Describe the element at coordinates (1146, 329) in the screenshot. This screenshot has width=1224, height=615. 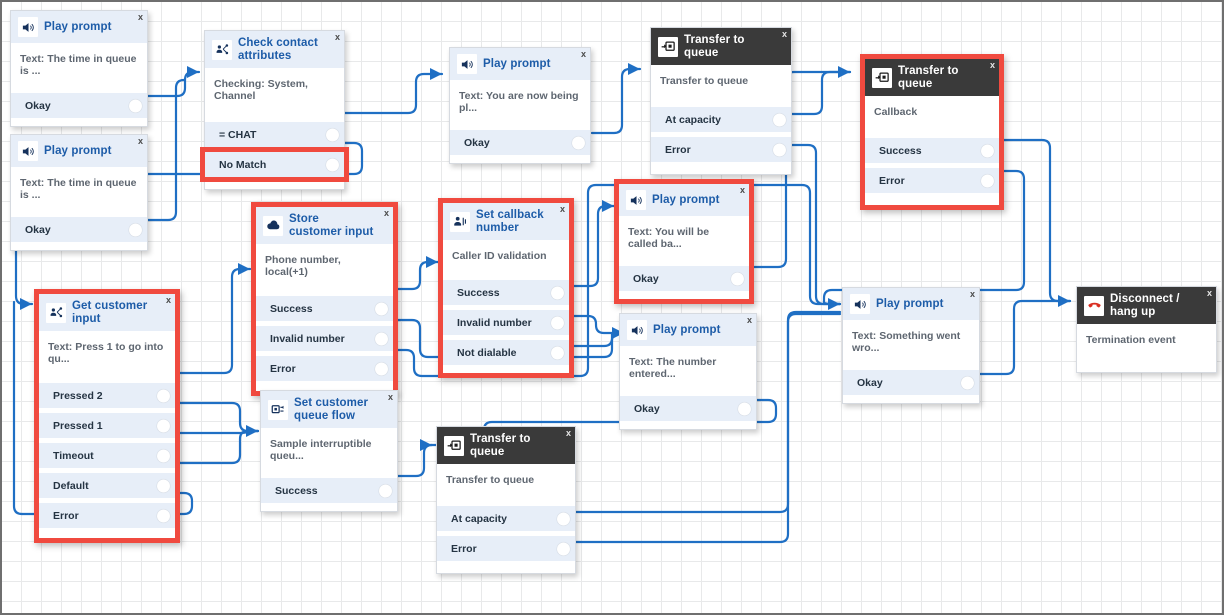
I see `node-disconnect-hang-up: Disconnect / hang up x Termination event` at that location.